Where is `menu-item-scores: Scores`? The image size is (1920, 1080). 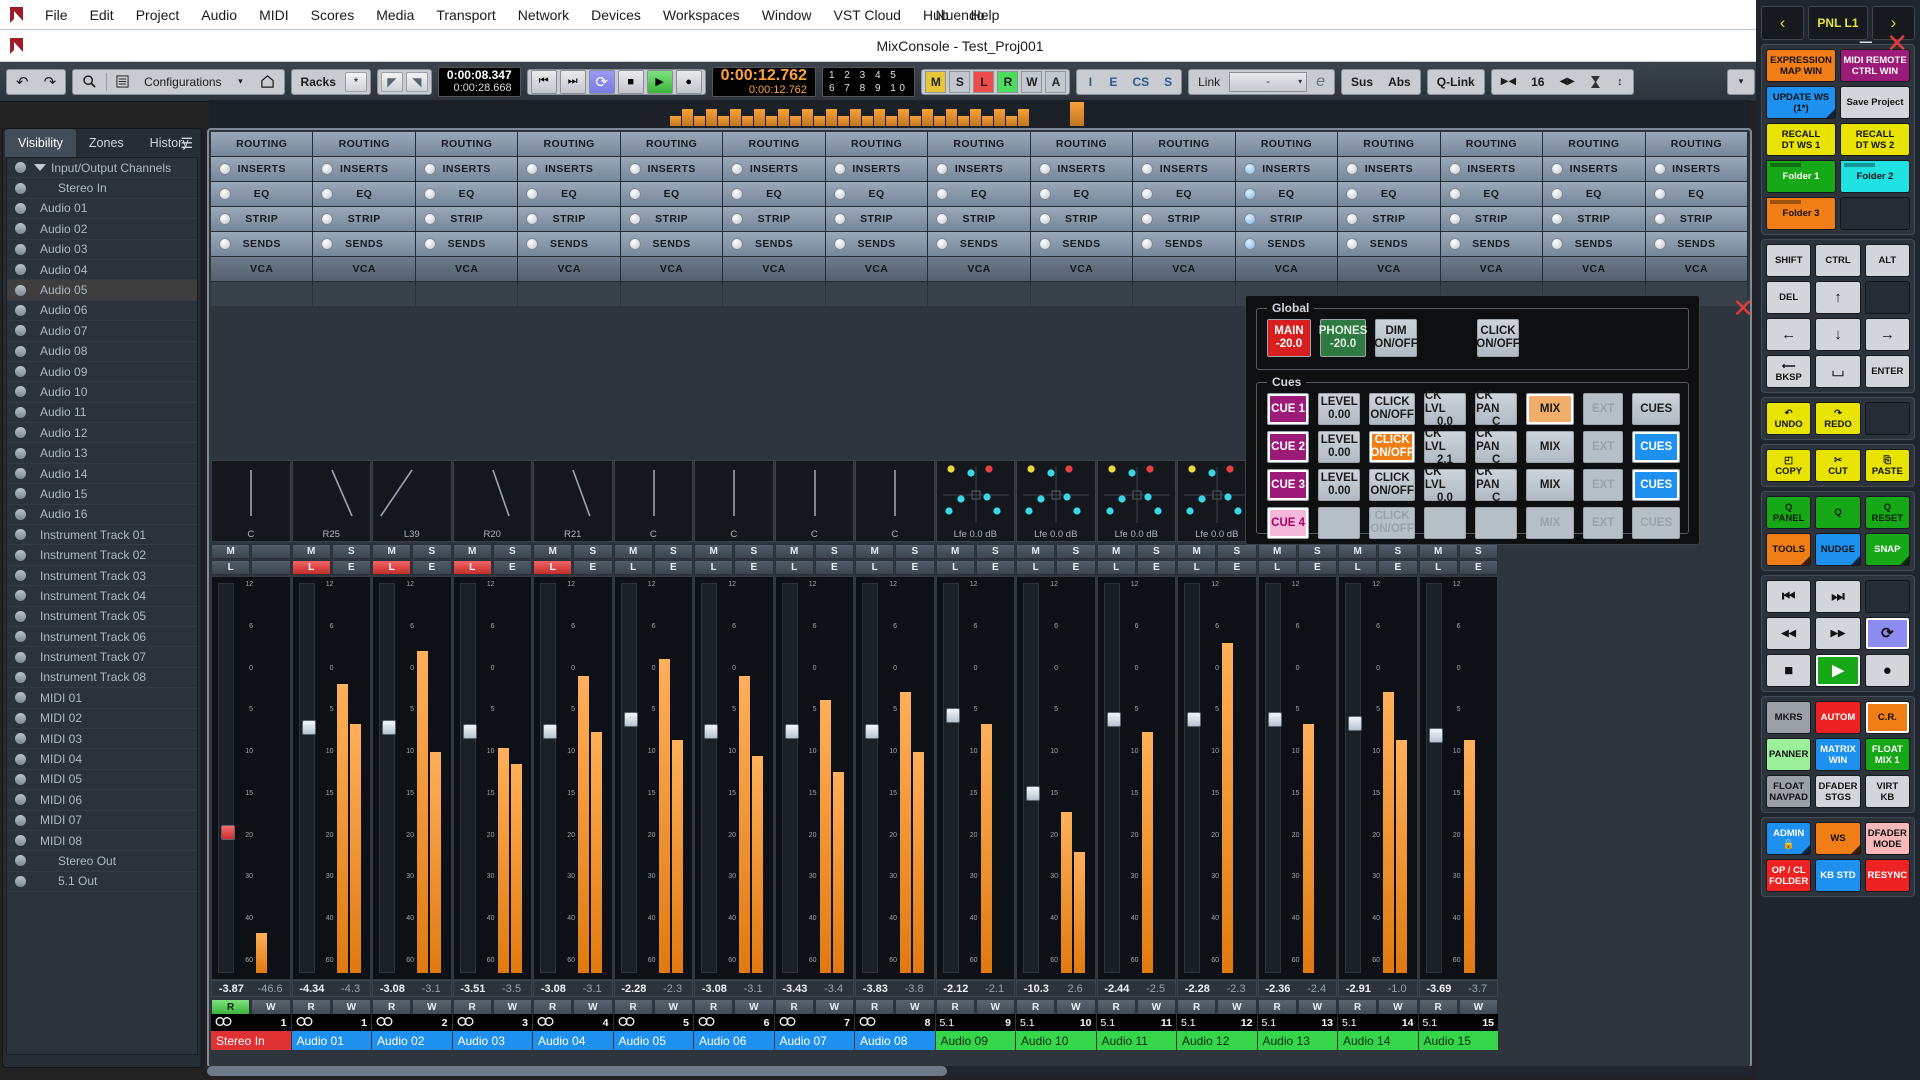 menu-item-scores: Scores is located at coordinates (333, 15).